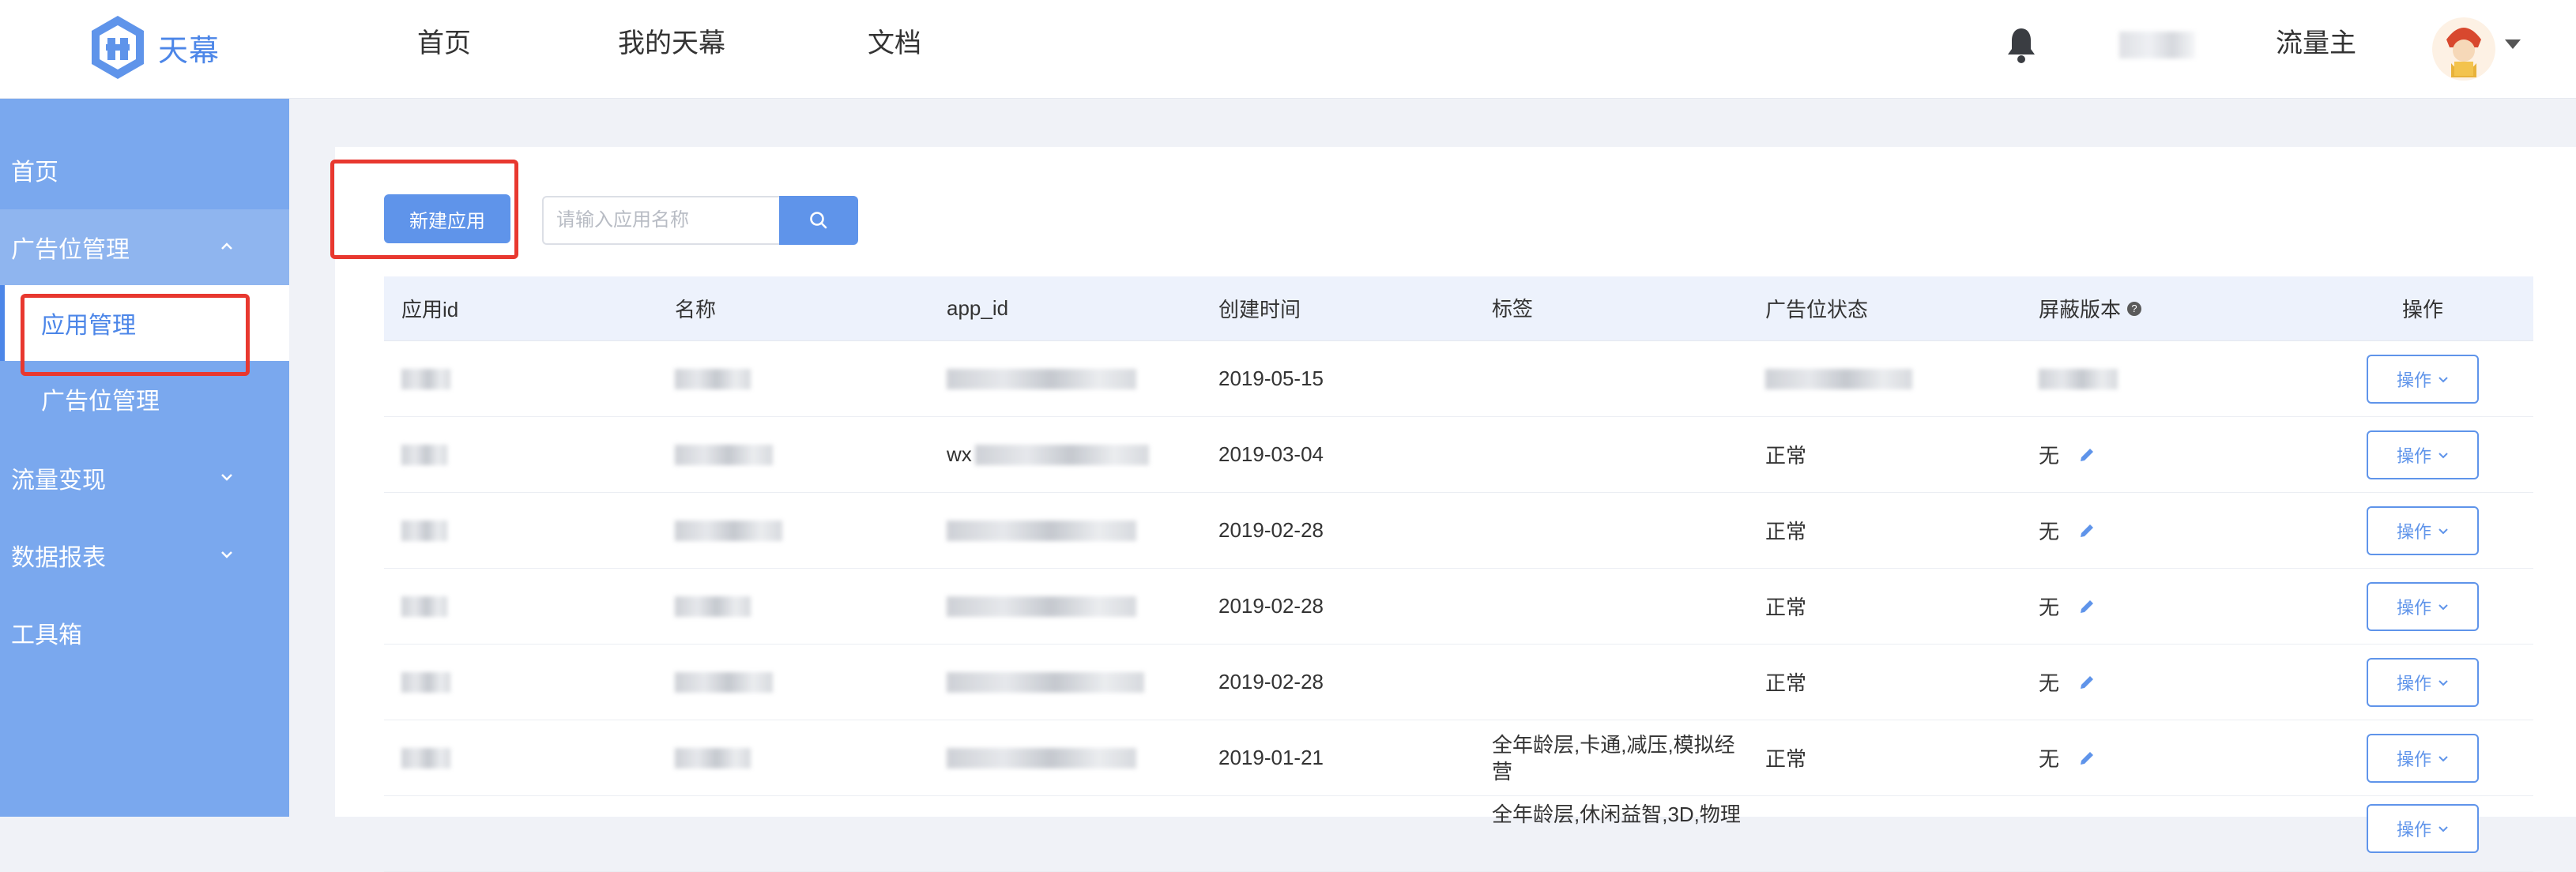  What do you see at coordinates (1259, 309) in the screenshot?
I see `col-header-created: 创建时间` at bounding box center [1259, 309].